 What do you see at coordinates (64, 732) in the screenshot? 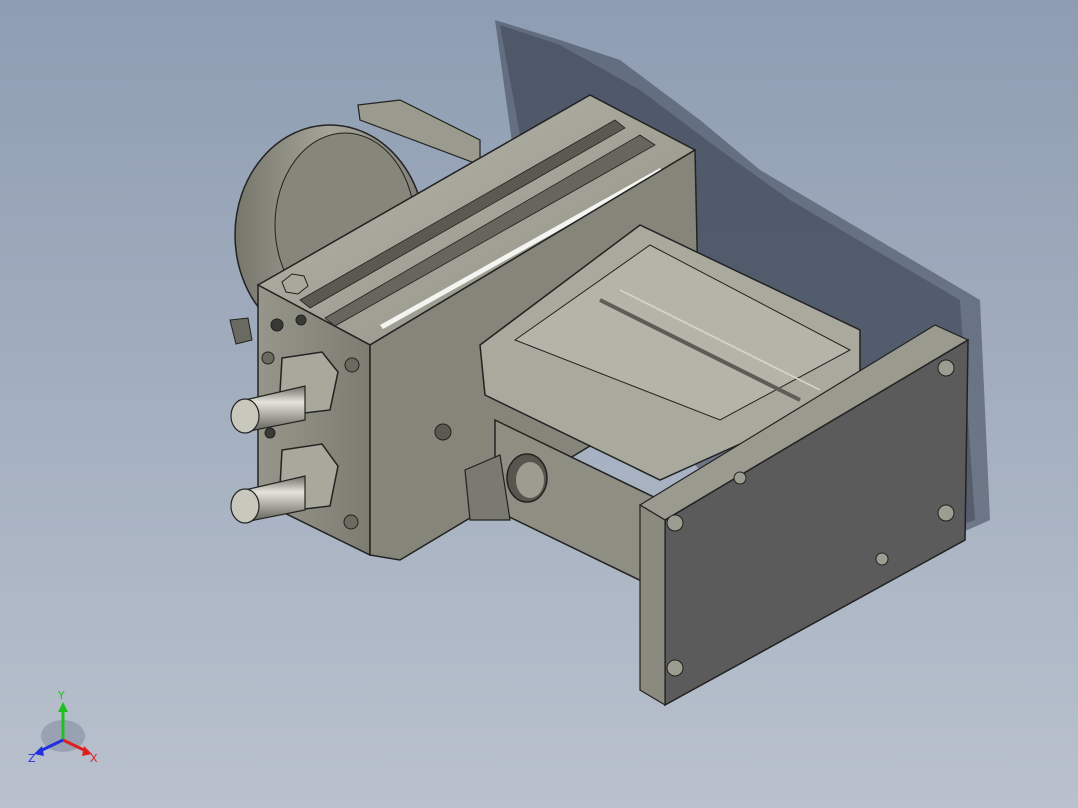
I see `orientation-triad: Y X Z` at bounding box center [64, 732].